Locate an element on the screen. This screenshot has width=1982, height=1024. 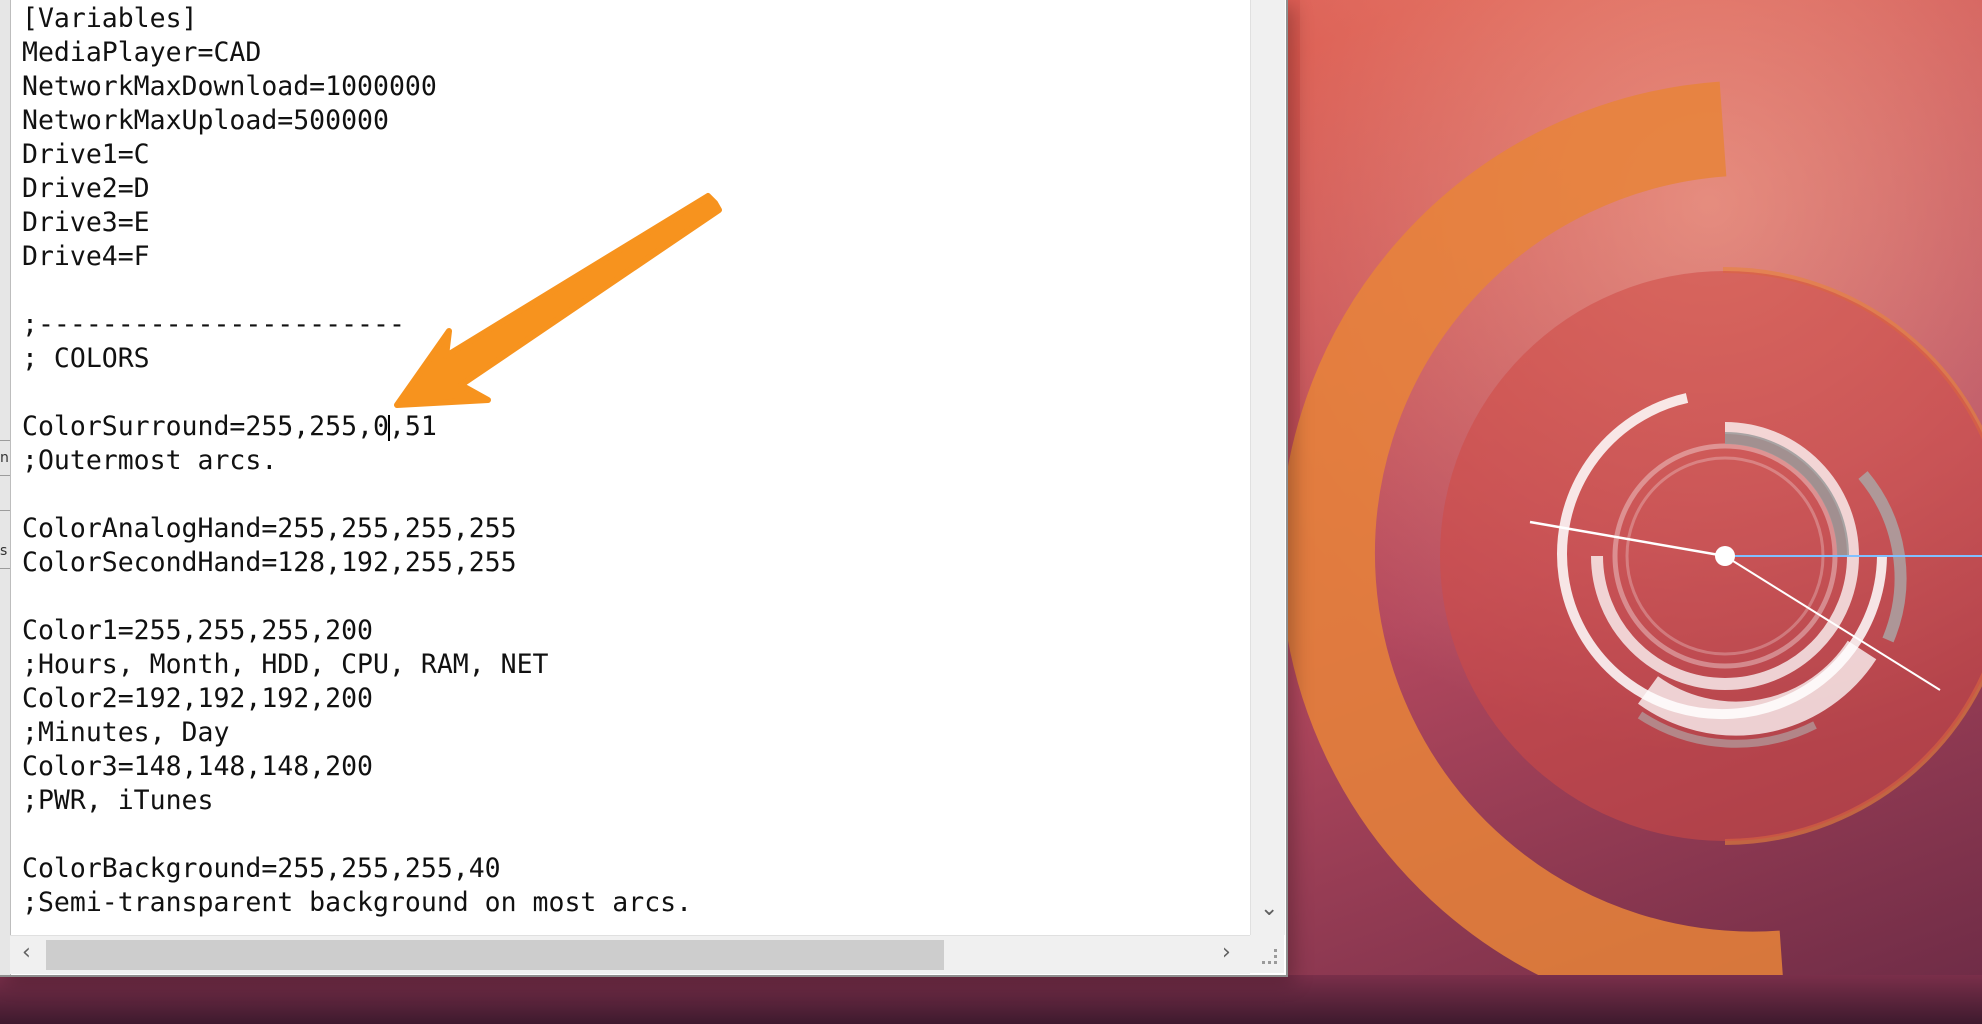
annotation-arrow-shape is located at coordinates (558, 300).